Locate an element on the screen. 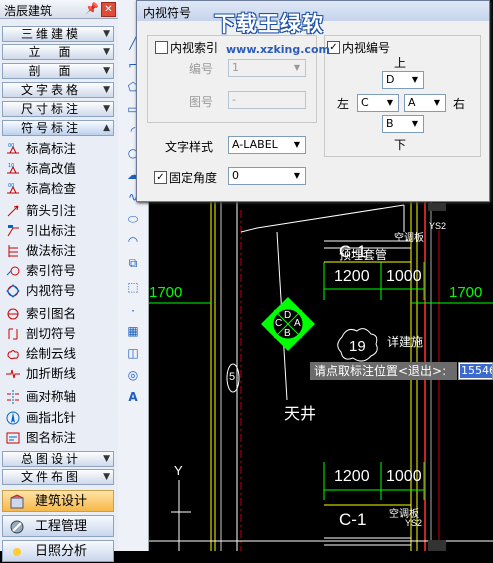 Image resolution: width=493 pixels, height=563 pixels. interior-view-icon is located at coordinates (13, 291).